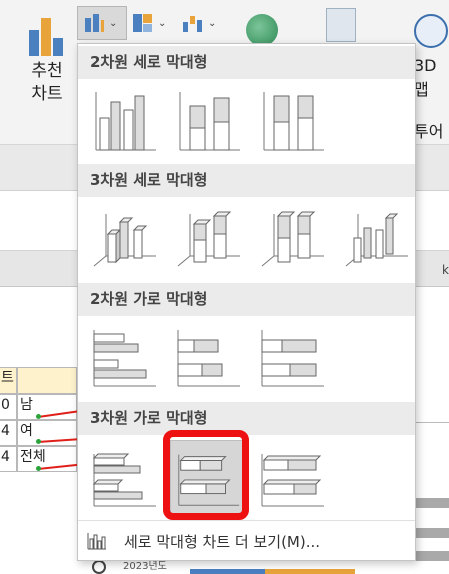 This screenshot has width=449, height=574. I want to click on 3d-clustered-column-option, so click(124, 238).